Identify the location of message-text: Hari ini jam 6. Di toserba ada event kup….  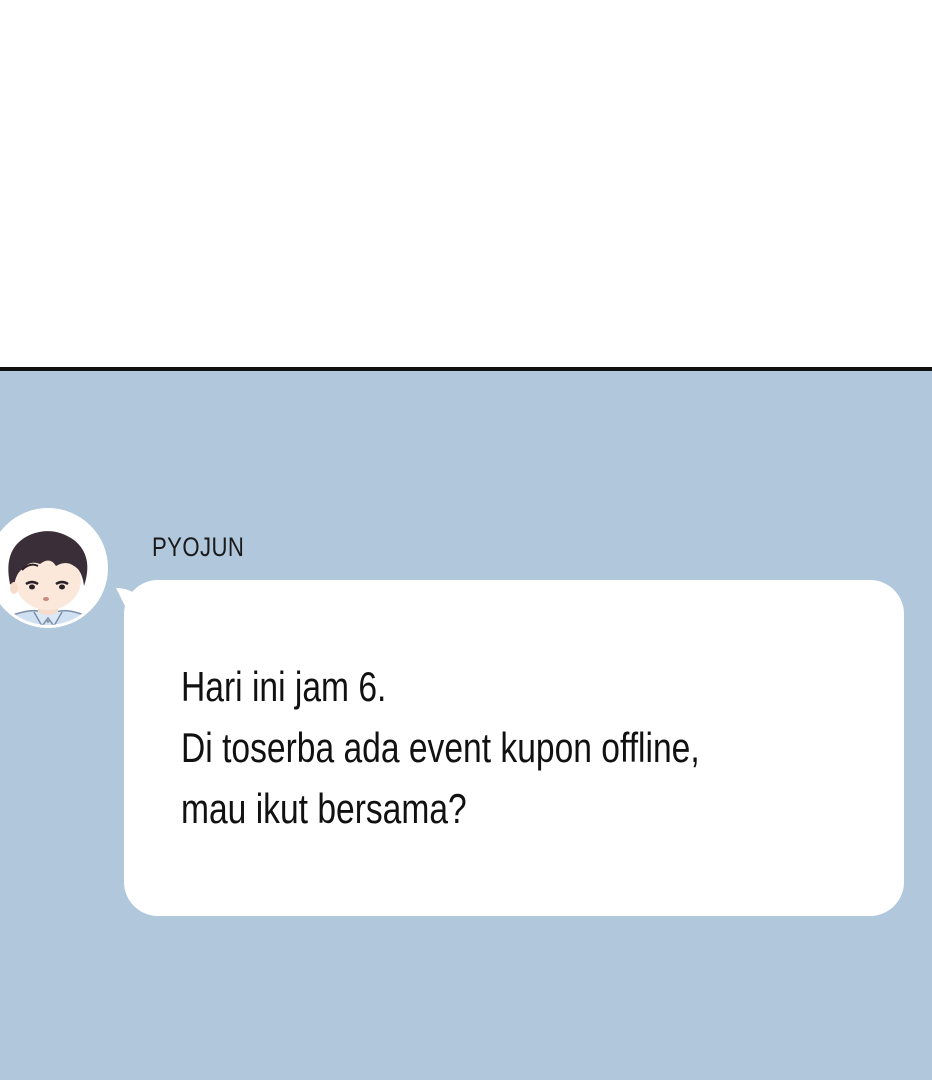
(440, 747).